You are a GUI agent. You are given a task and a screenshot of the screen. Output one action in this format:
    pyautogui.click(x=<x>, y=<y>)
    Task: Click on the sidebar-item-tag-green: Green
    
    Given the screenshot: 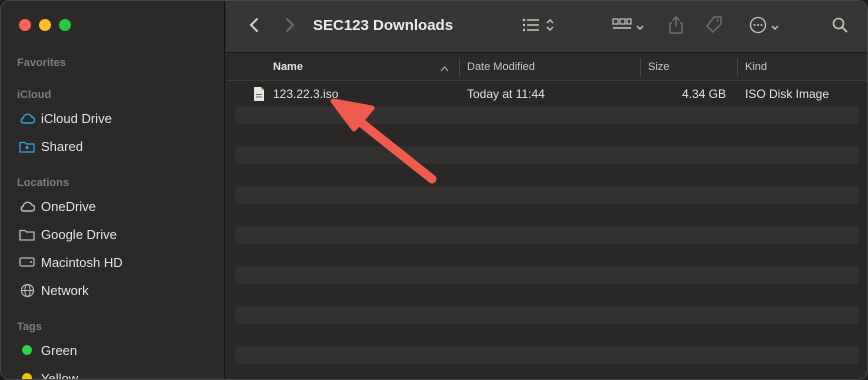 What is the action you would take?
    pyautogui.click(x=48, y=350)
    